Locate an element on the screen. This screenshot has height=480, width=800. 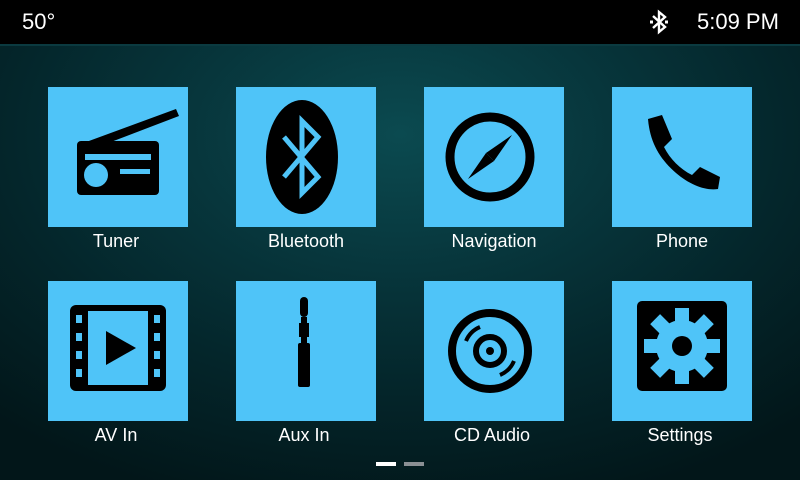
aux-in-label: Aux In is located at coordinates (304, 435).